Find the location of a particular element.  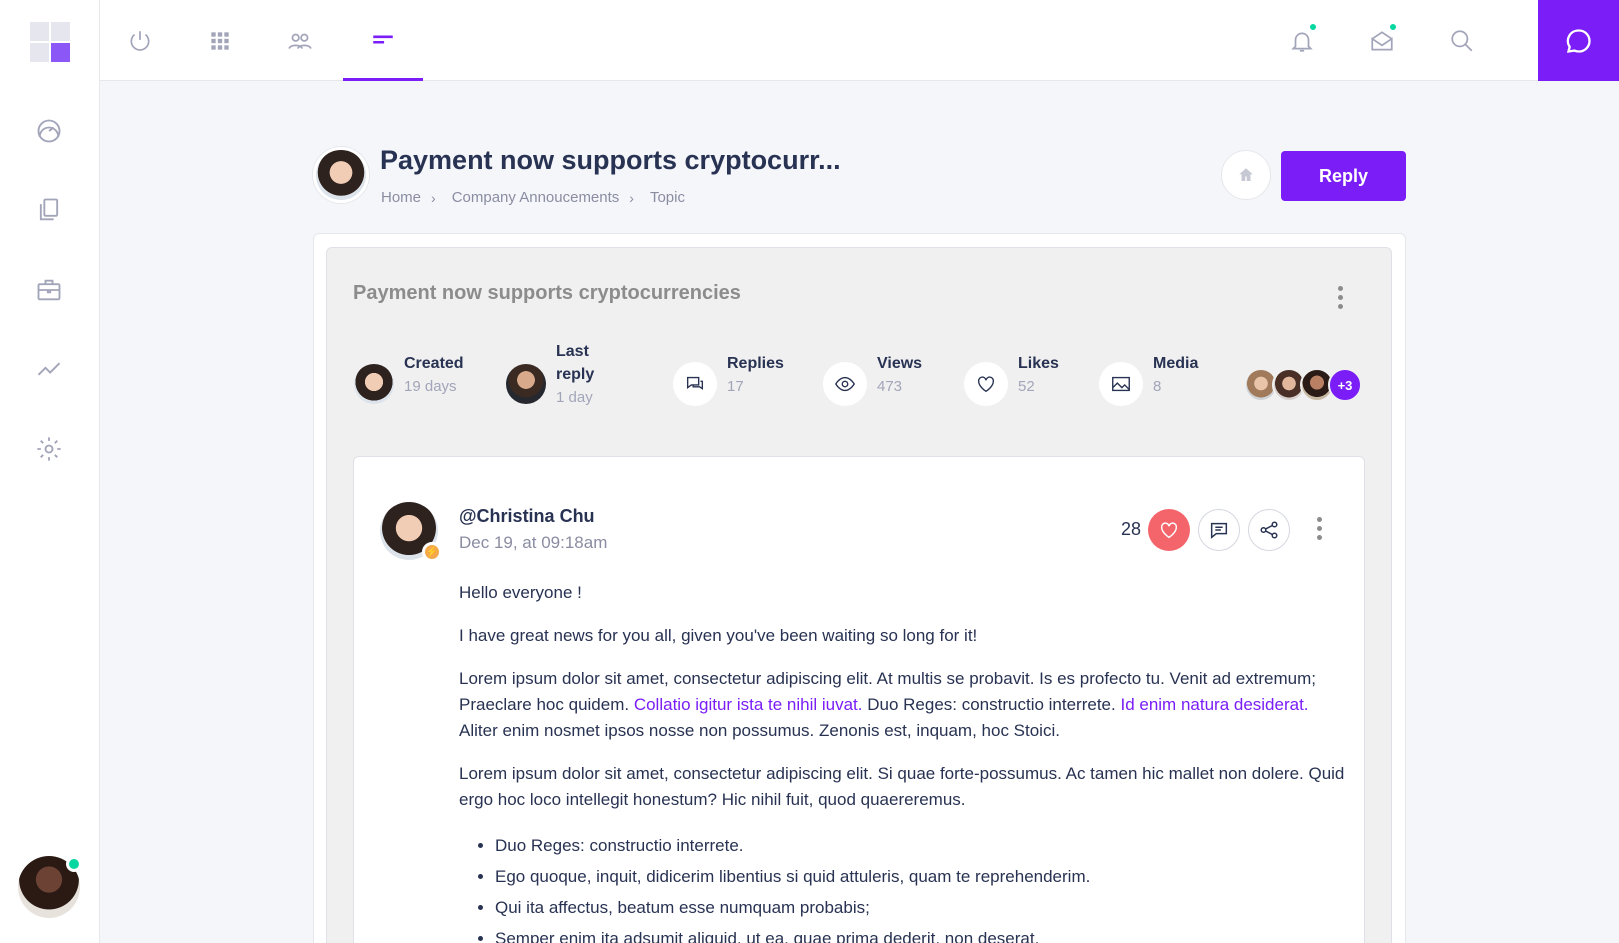

stat-replies-label: Replies is located at coordinates (755, 363).